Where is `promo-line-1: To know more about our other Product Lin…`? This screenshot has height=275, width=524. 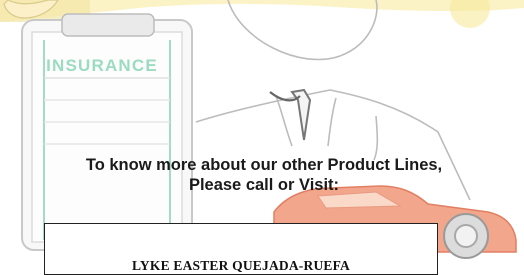 promo-line-1: To know more about our other Product Lin… is located at coordinates (264, 165).